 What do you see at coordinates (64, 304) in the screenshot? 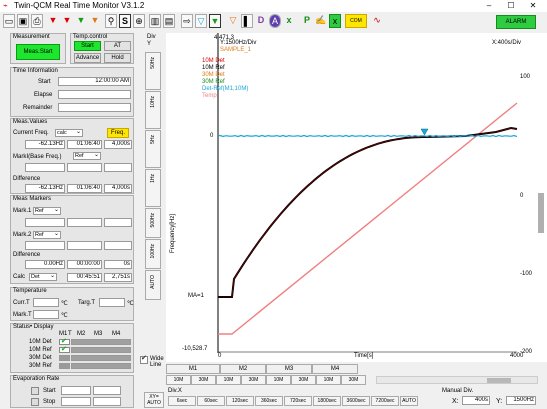
I see `curr-temp-unit: ℃` at bounding box center [64, 304].